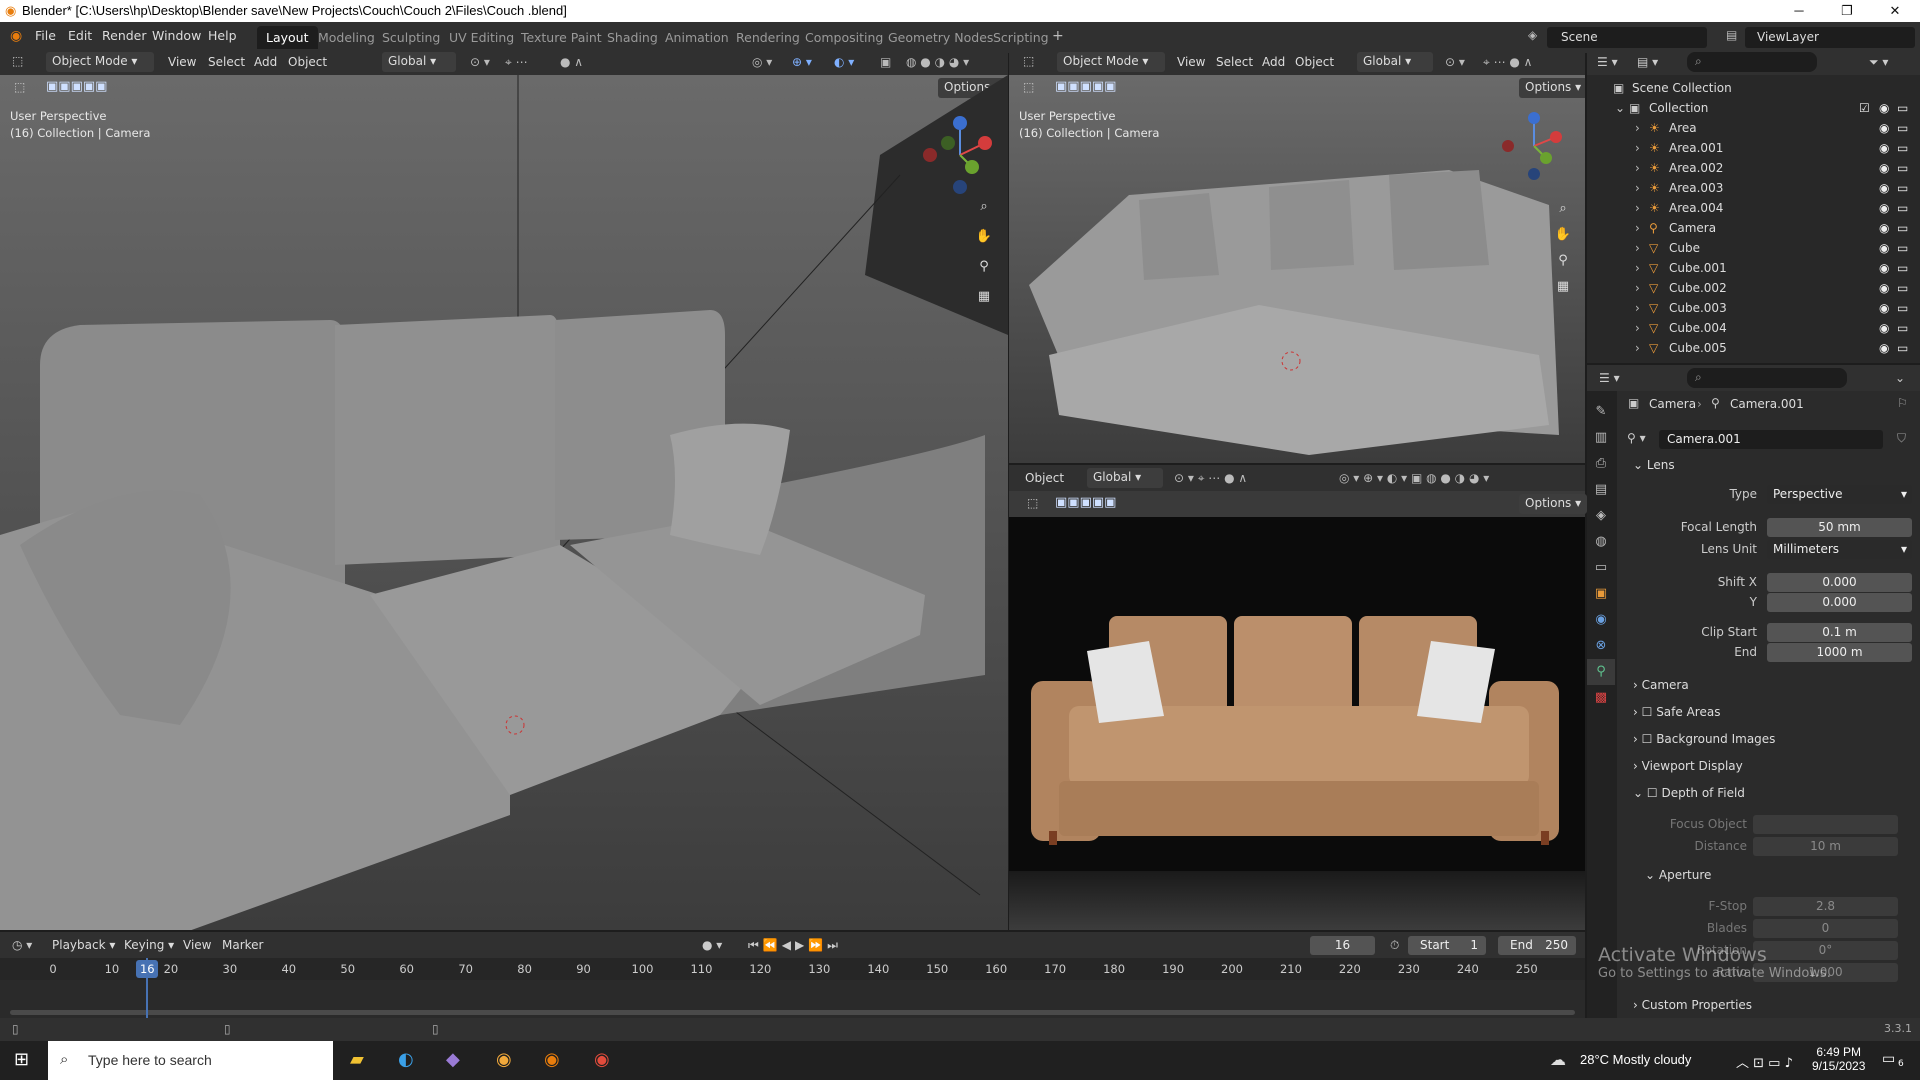 The image size is (1920, 1080). Describe the element at coordinates (1601, 698) in the screenshot. I see `texture-tab-icon: ▩` at that location.